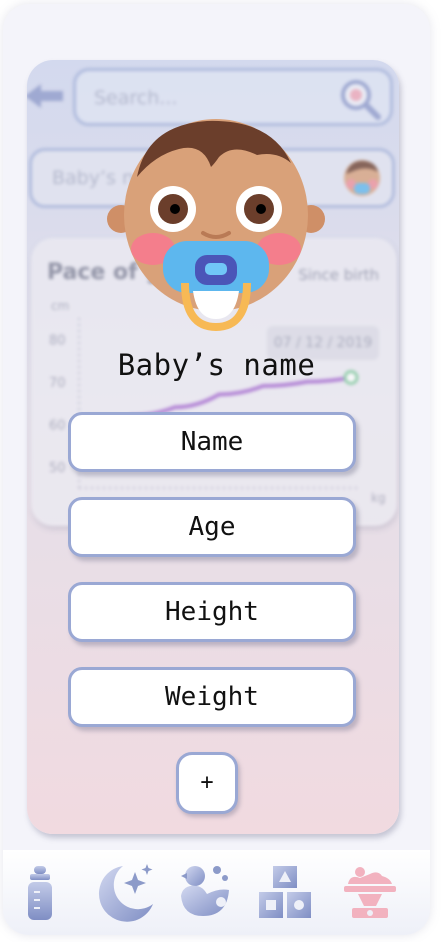 The width and height of the screenshot is (444, 942). I want to click on x-unit-label: kg, so click(378, 498).